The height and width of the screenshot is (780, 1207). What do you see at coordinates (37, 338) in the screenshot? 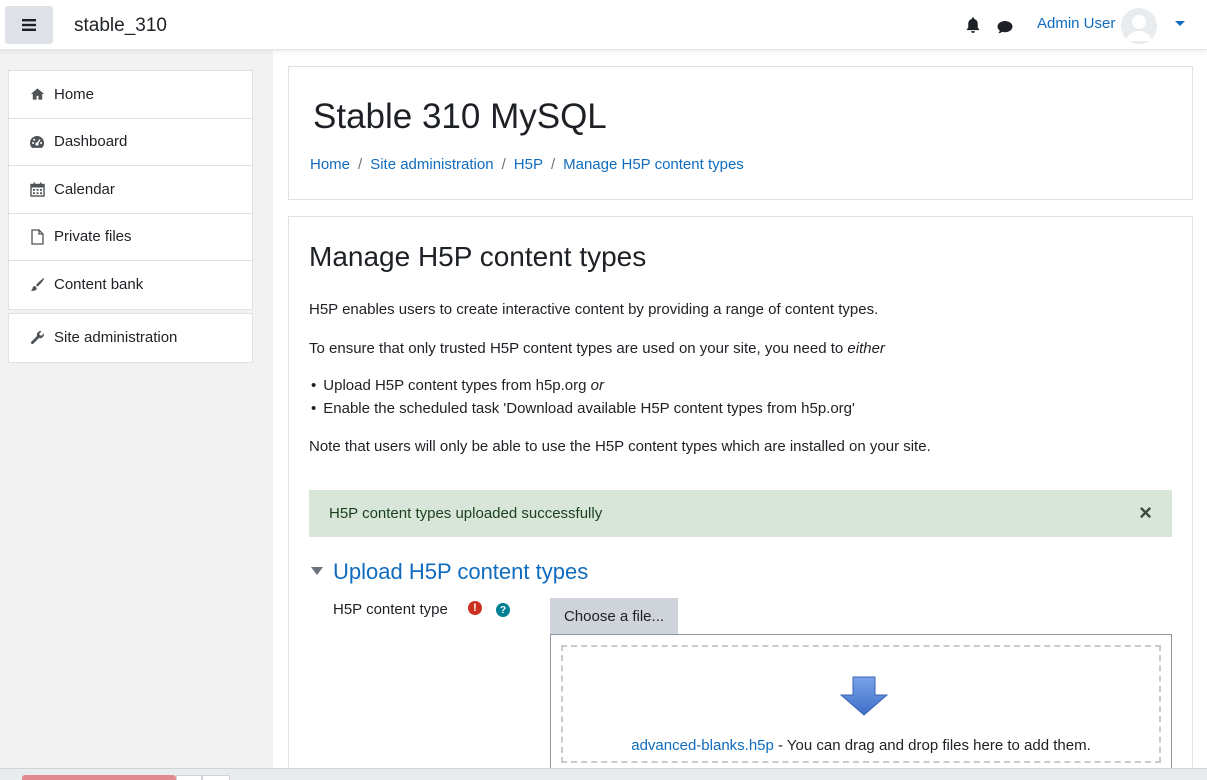
I see `wrench-icon` at bounding box center [37, 338].